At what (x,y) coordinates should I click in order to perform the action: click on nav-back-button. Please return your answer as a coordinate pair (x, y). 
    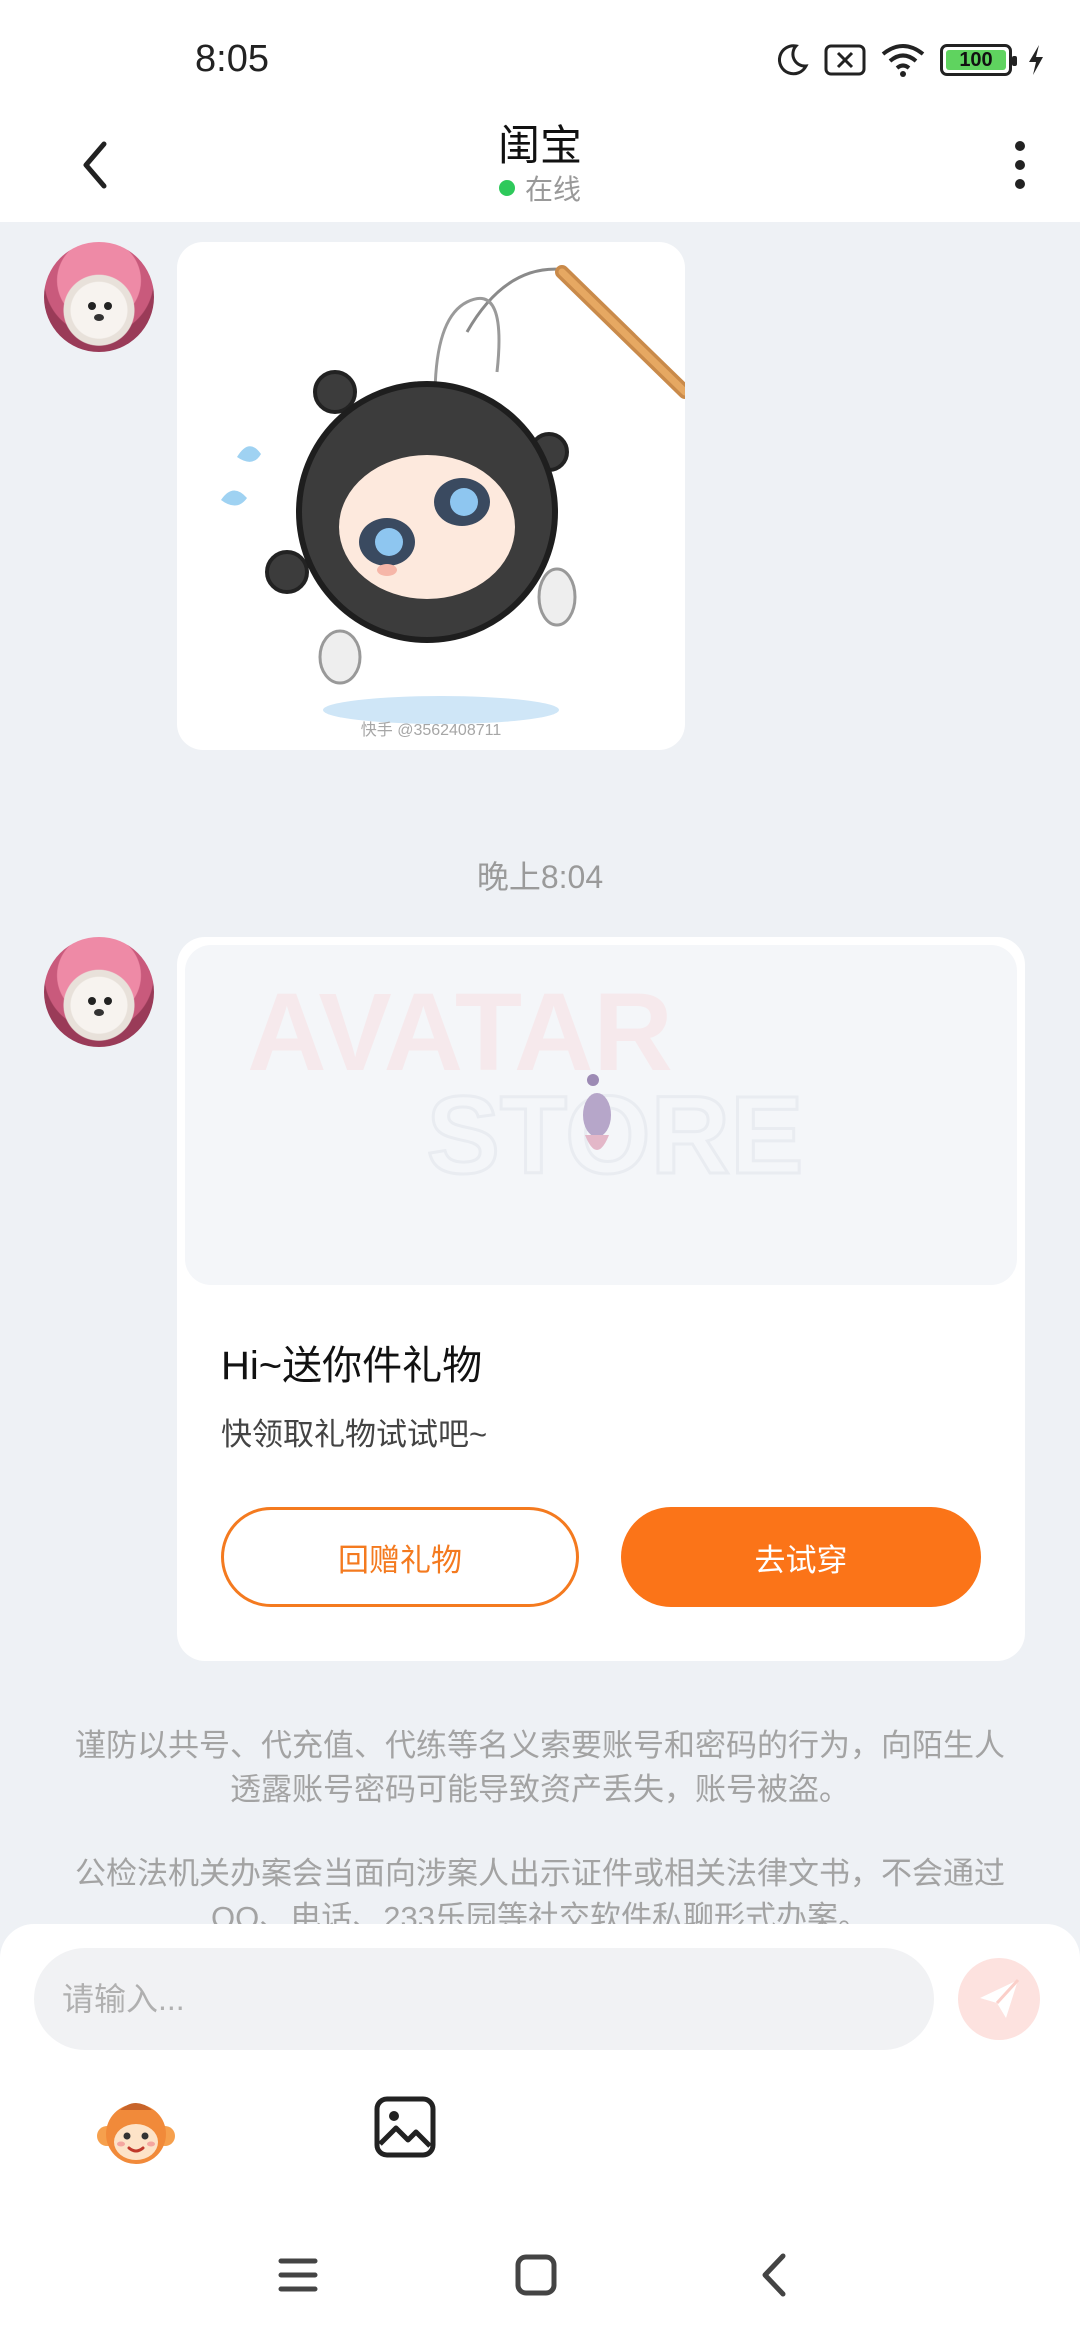
    Looking at the image, I should click on (774, 2275).